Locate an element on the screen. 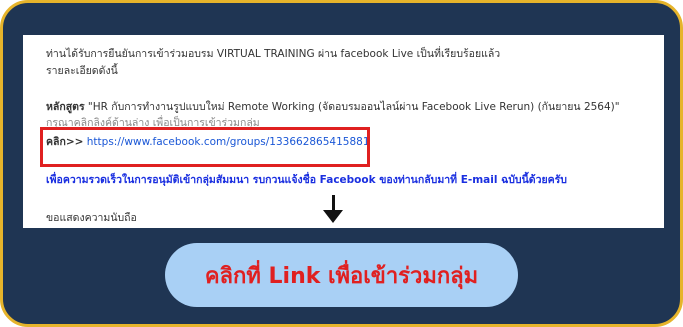 The height and width of the screenshot is (327, 683). link-highlight-box is located at coordinates (205, 147).